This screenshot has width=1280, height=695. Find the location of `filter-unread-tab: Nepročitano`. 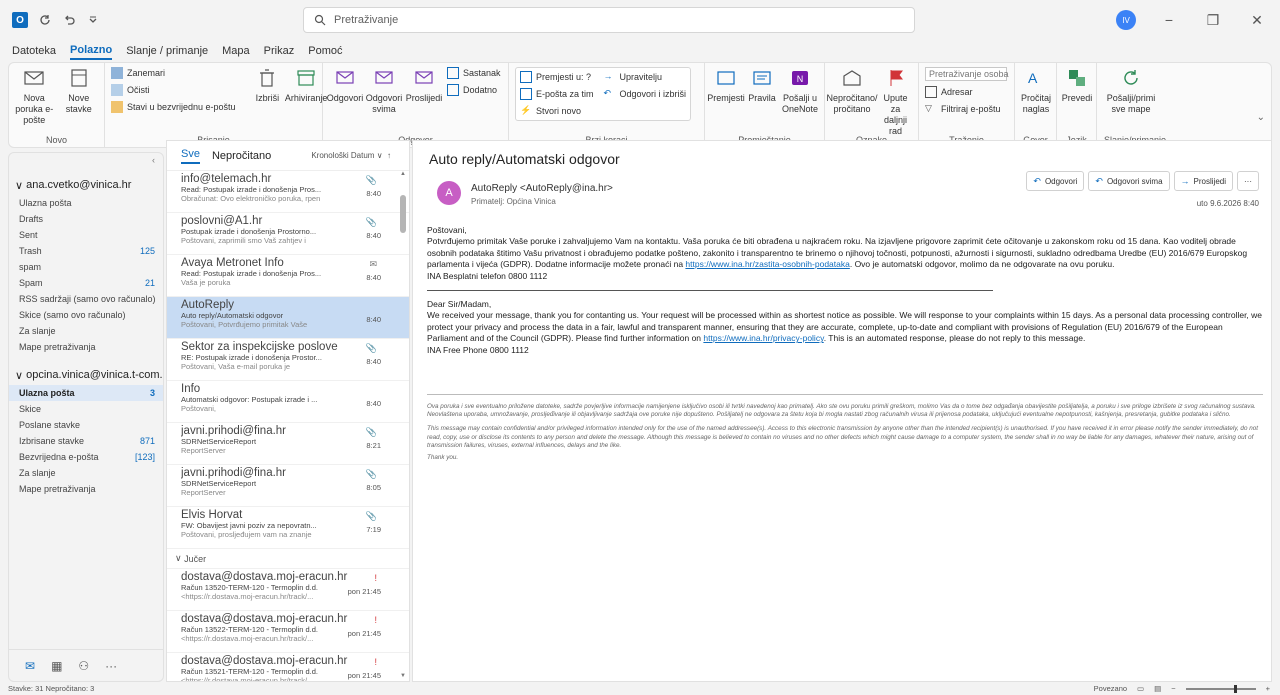

filter-unread-tab: Nepročitano is located at coordinates (241, 156).